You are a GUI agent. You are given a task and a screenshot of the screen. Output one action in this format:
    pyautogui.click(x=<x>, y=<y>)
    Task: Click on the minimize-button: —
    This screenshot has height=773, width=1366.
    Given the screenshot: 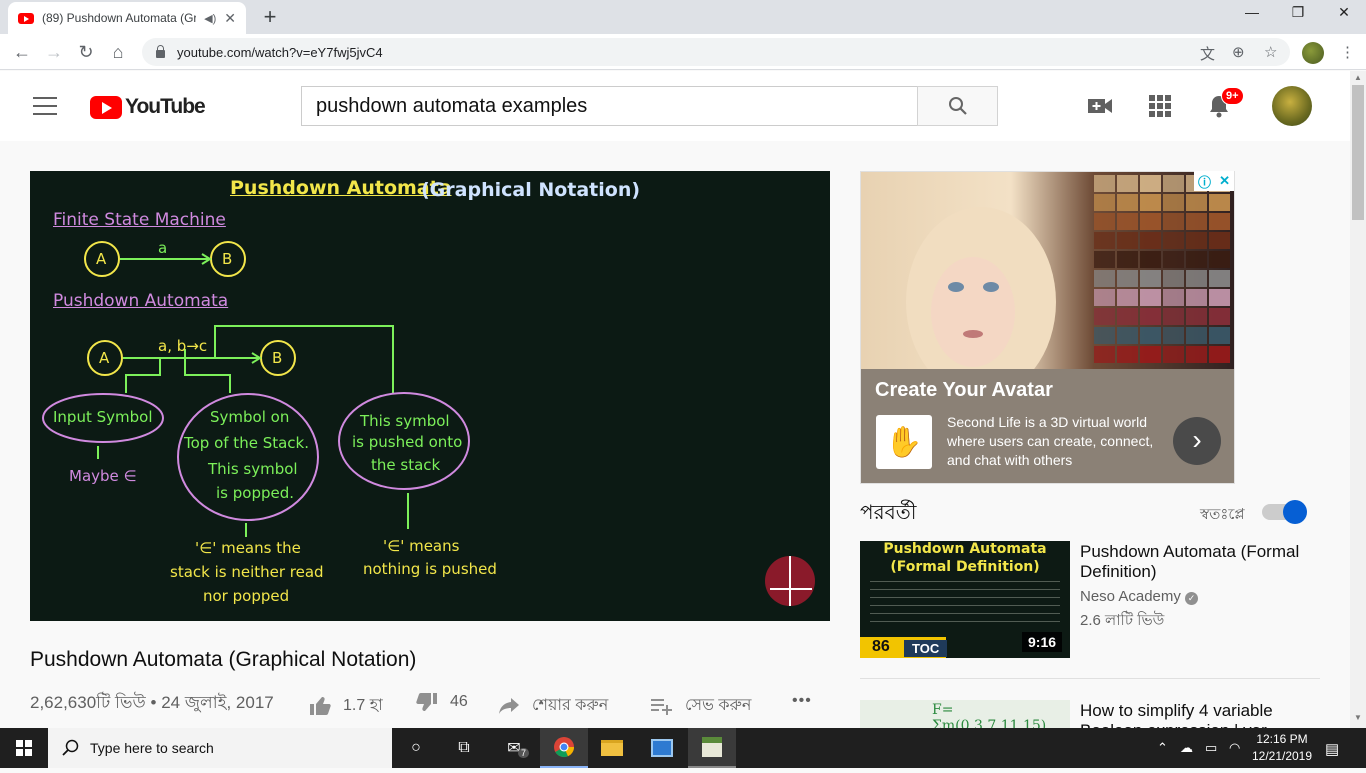 What is the action you would take?
    pyautogui.click(x=1252, y=15)
    